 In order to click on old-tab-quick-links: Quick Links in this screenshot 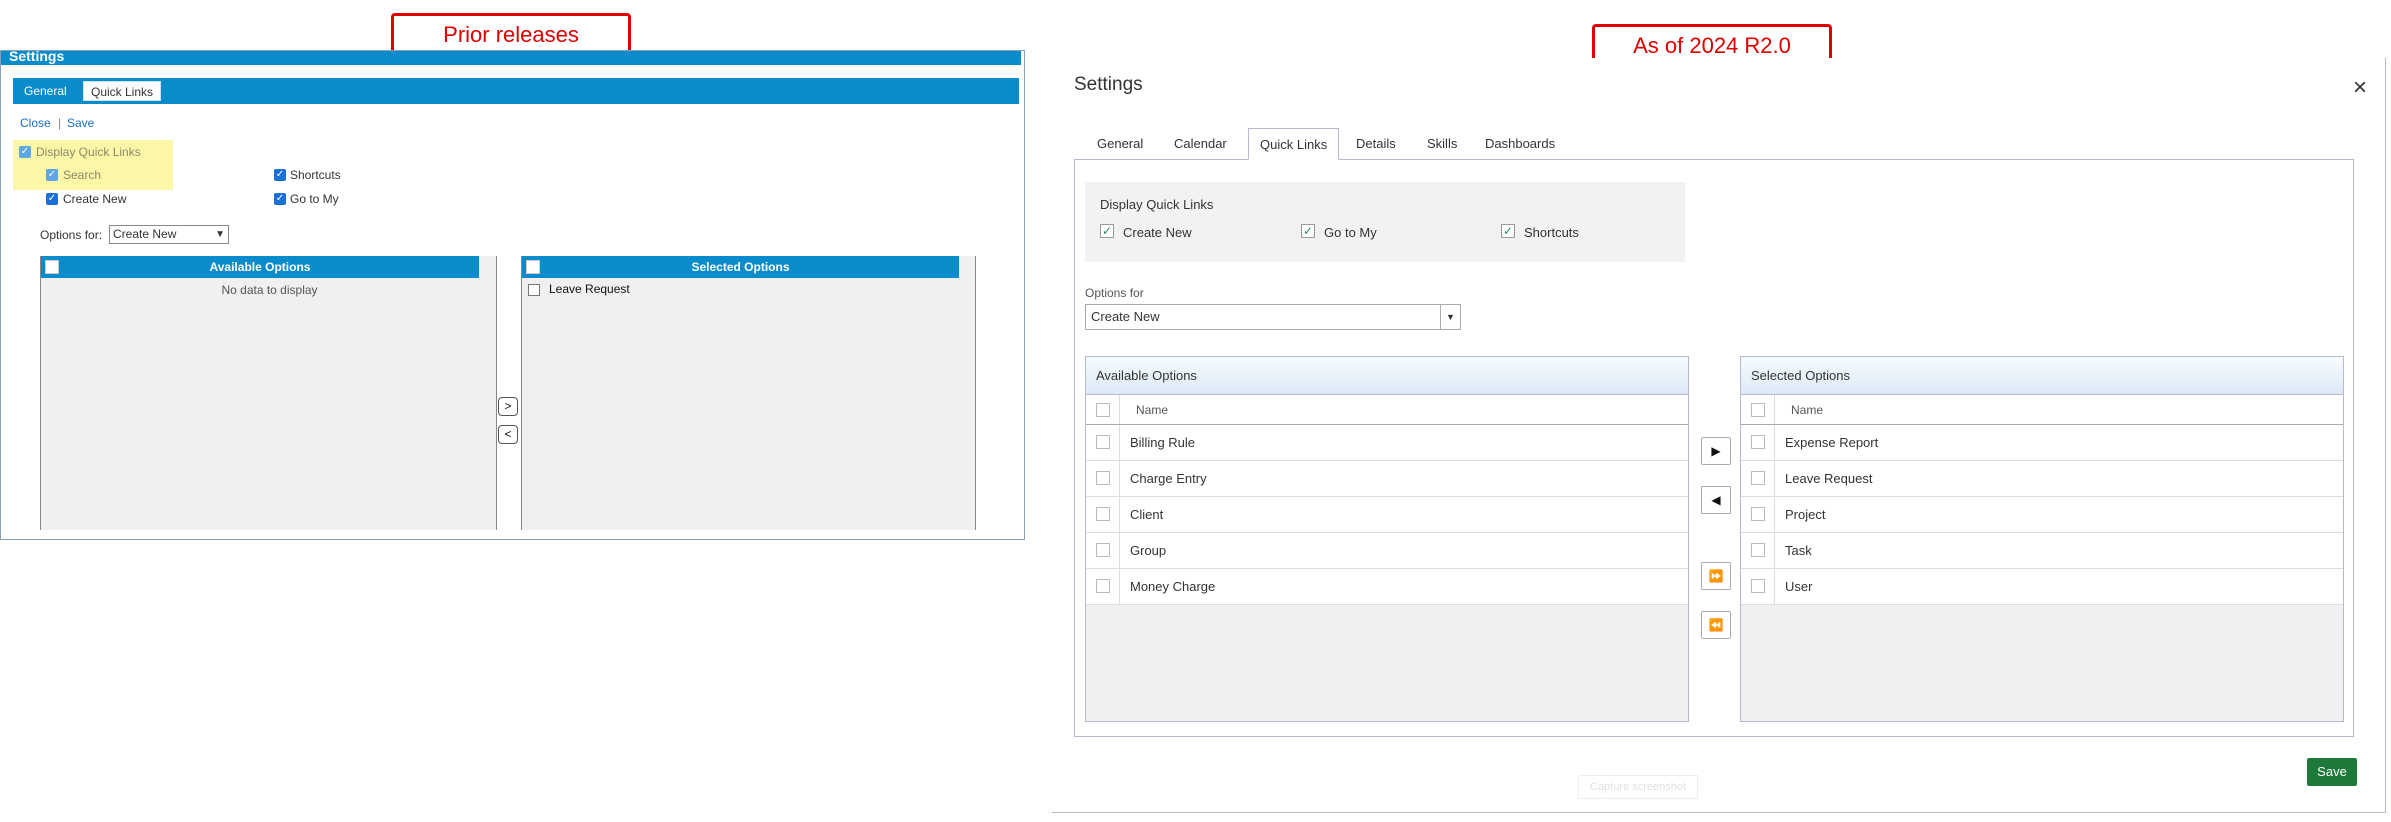, I will do `click(122, 91)`.